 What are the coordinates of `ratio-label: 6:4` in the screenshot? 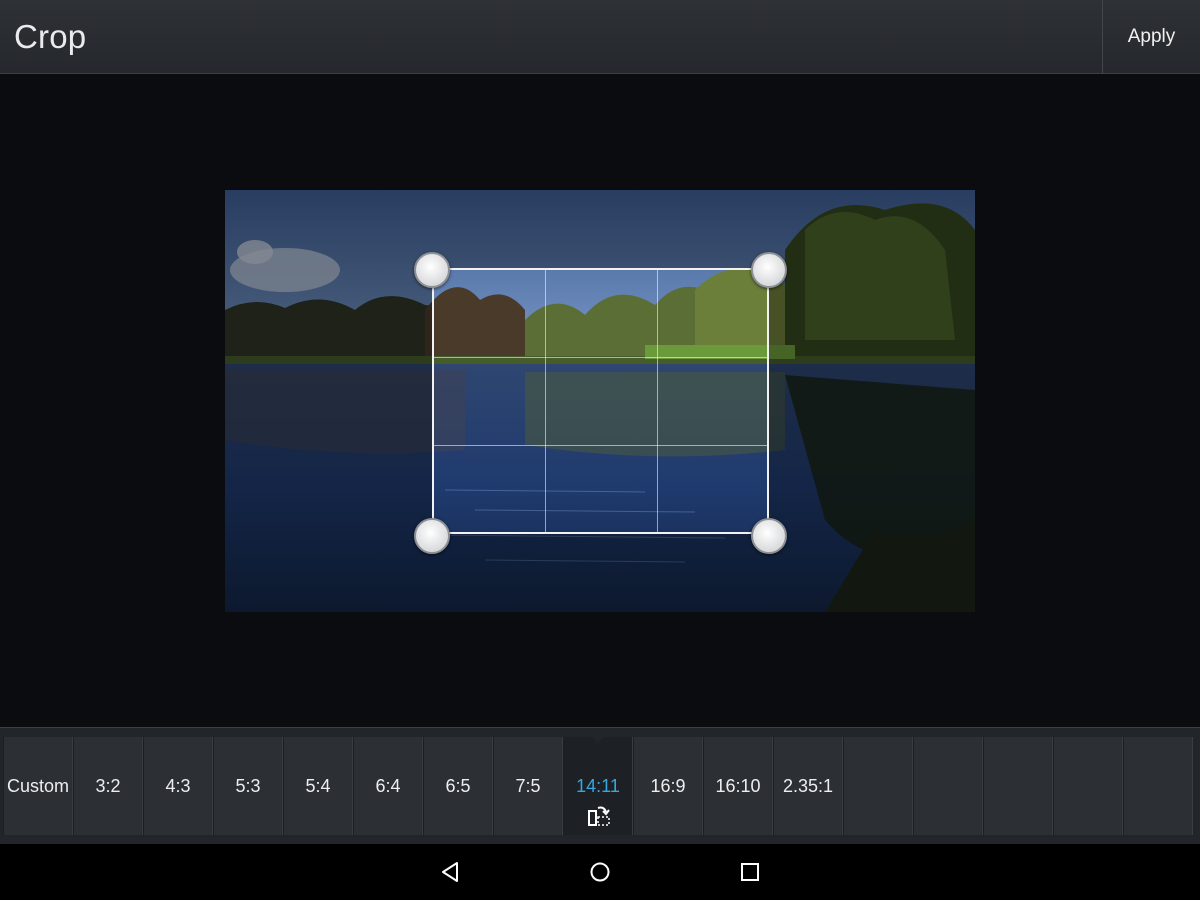 It's located at (388, 785).